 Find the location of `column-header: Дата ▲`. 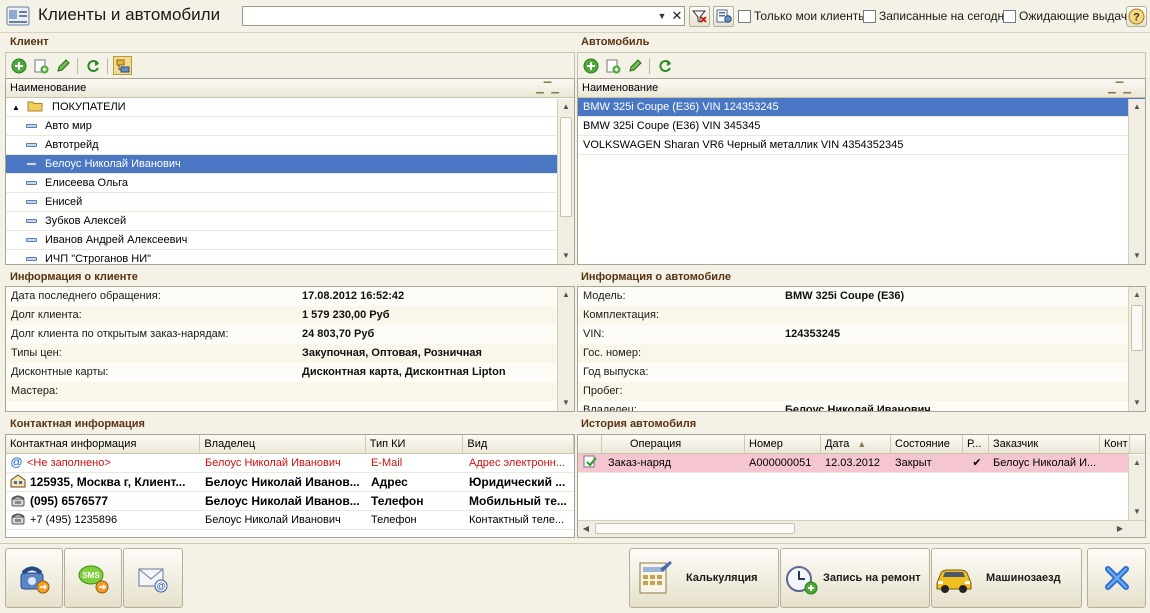

column-header: Дата ▲ is located at coordinates (856, 444).